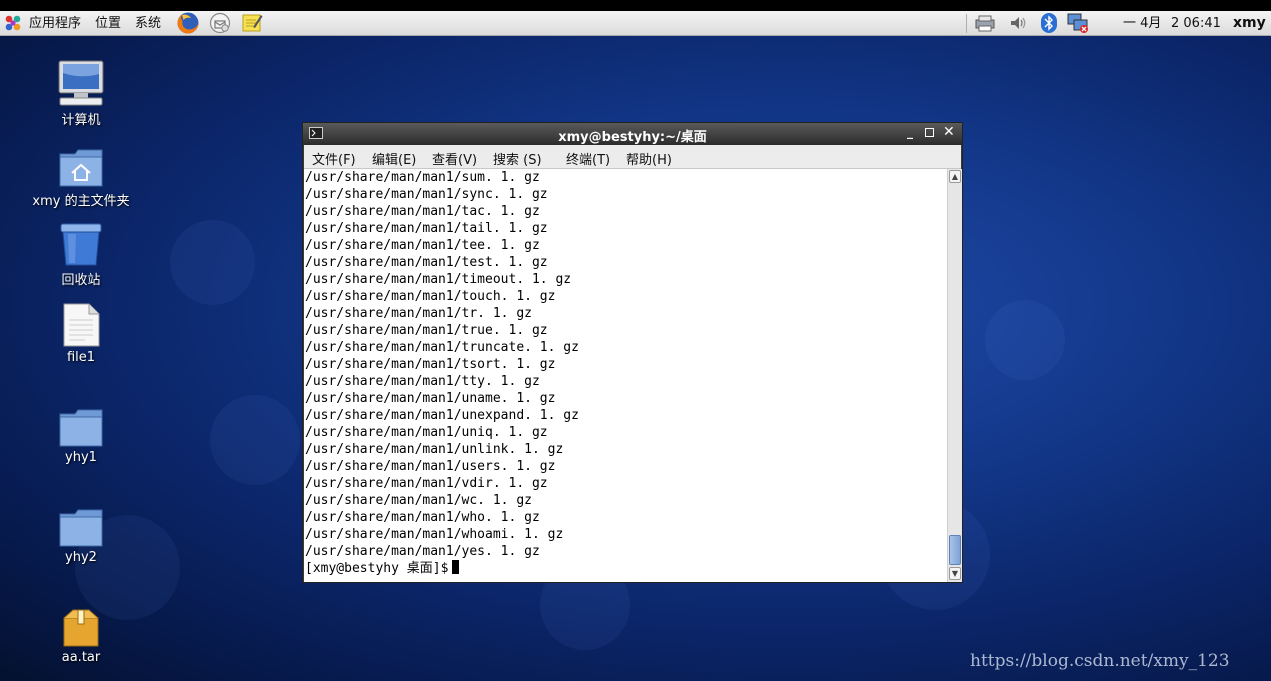 Image resolution: width=1271 pixels, height=681 pixels. What do you see at coordinates (1196, 23) in the screenshot?
I see `clock-time: 2 06:41` at bounding box center [1196, 23].